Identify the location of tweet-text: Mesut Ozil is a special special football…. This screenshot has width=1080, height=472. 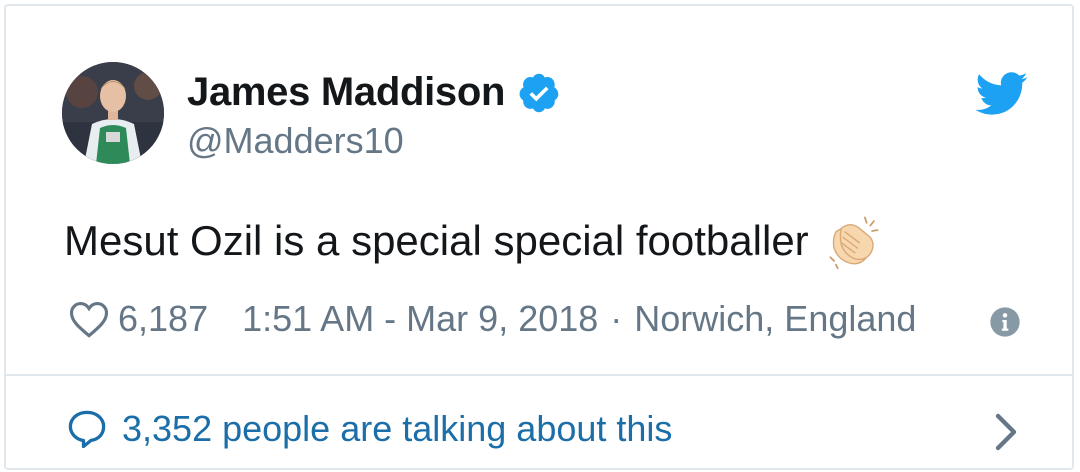
(473, 241).